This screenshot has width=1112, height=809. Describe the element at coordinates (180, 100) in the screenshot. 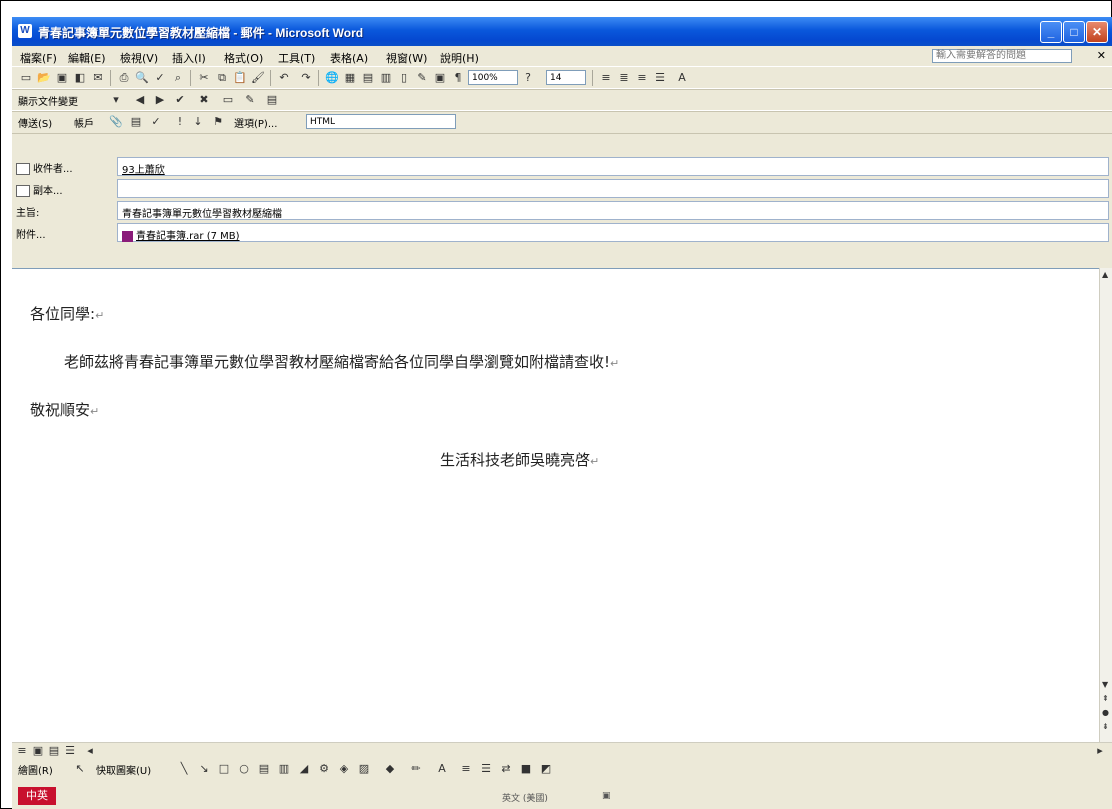

I see `accept-change-icon: ✔` at that location.